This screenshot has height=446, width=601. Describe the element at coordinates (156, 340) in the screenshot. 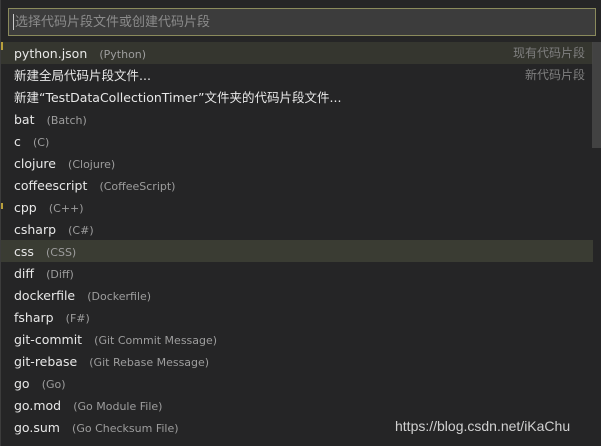

I see `list-item-description: (Git Commit Message)` at that location.